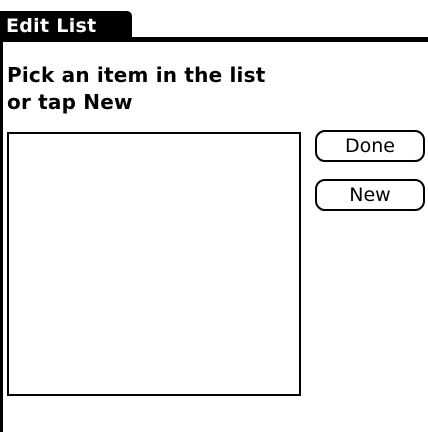 The height and width of the screenshot is (432, 428). Describe the element at coordinates (370, 146) in the screenshot. I see `done-button: Done` at that location.